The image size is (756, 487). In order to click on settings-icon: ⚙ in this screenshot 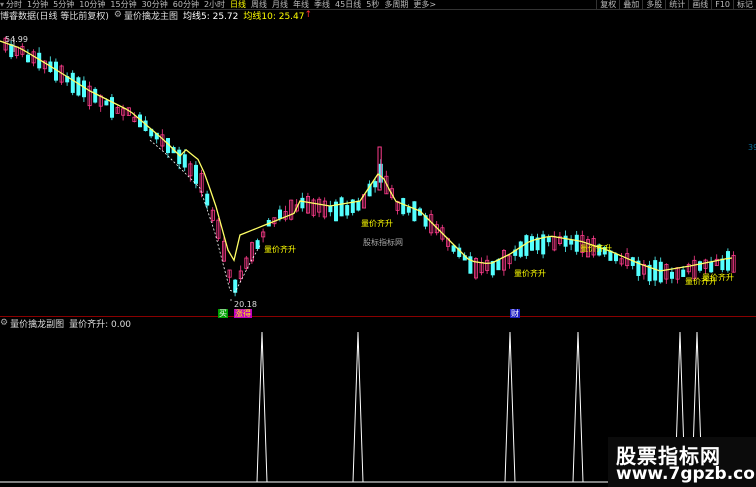, I will do `click(4, 323)`.